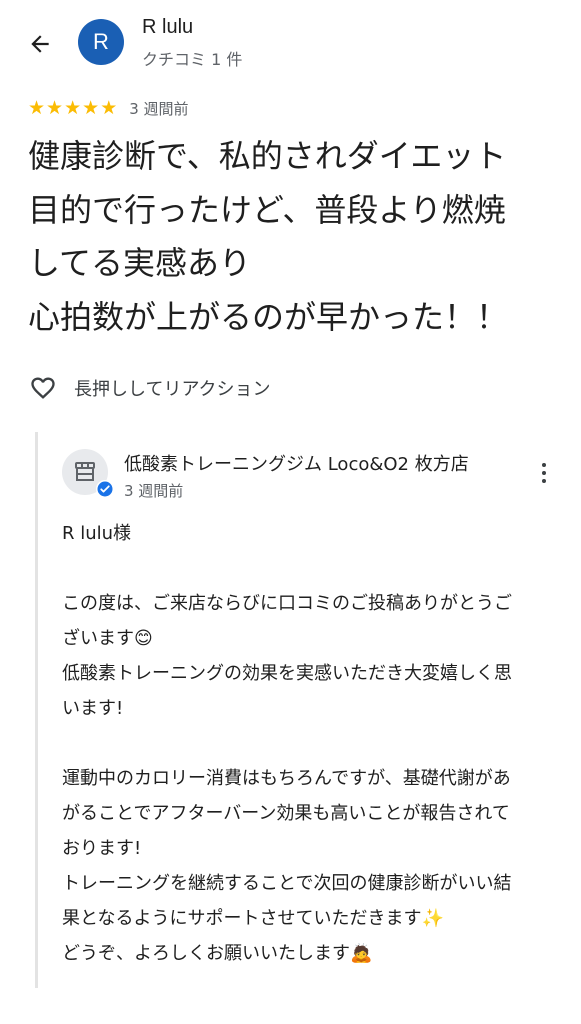  What do you see at coordinates (290, 44) in the screenshot?
I see `review-header: R R lulu クチコミ 1 件` at bounding box center [290, 44].